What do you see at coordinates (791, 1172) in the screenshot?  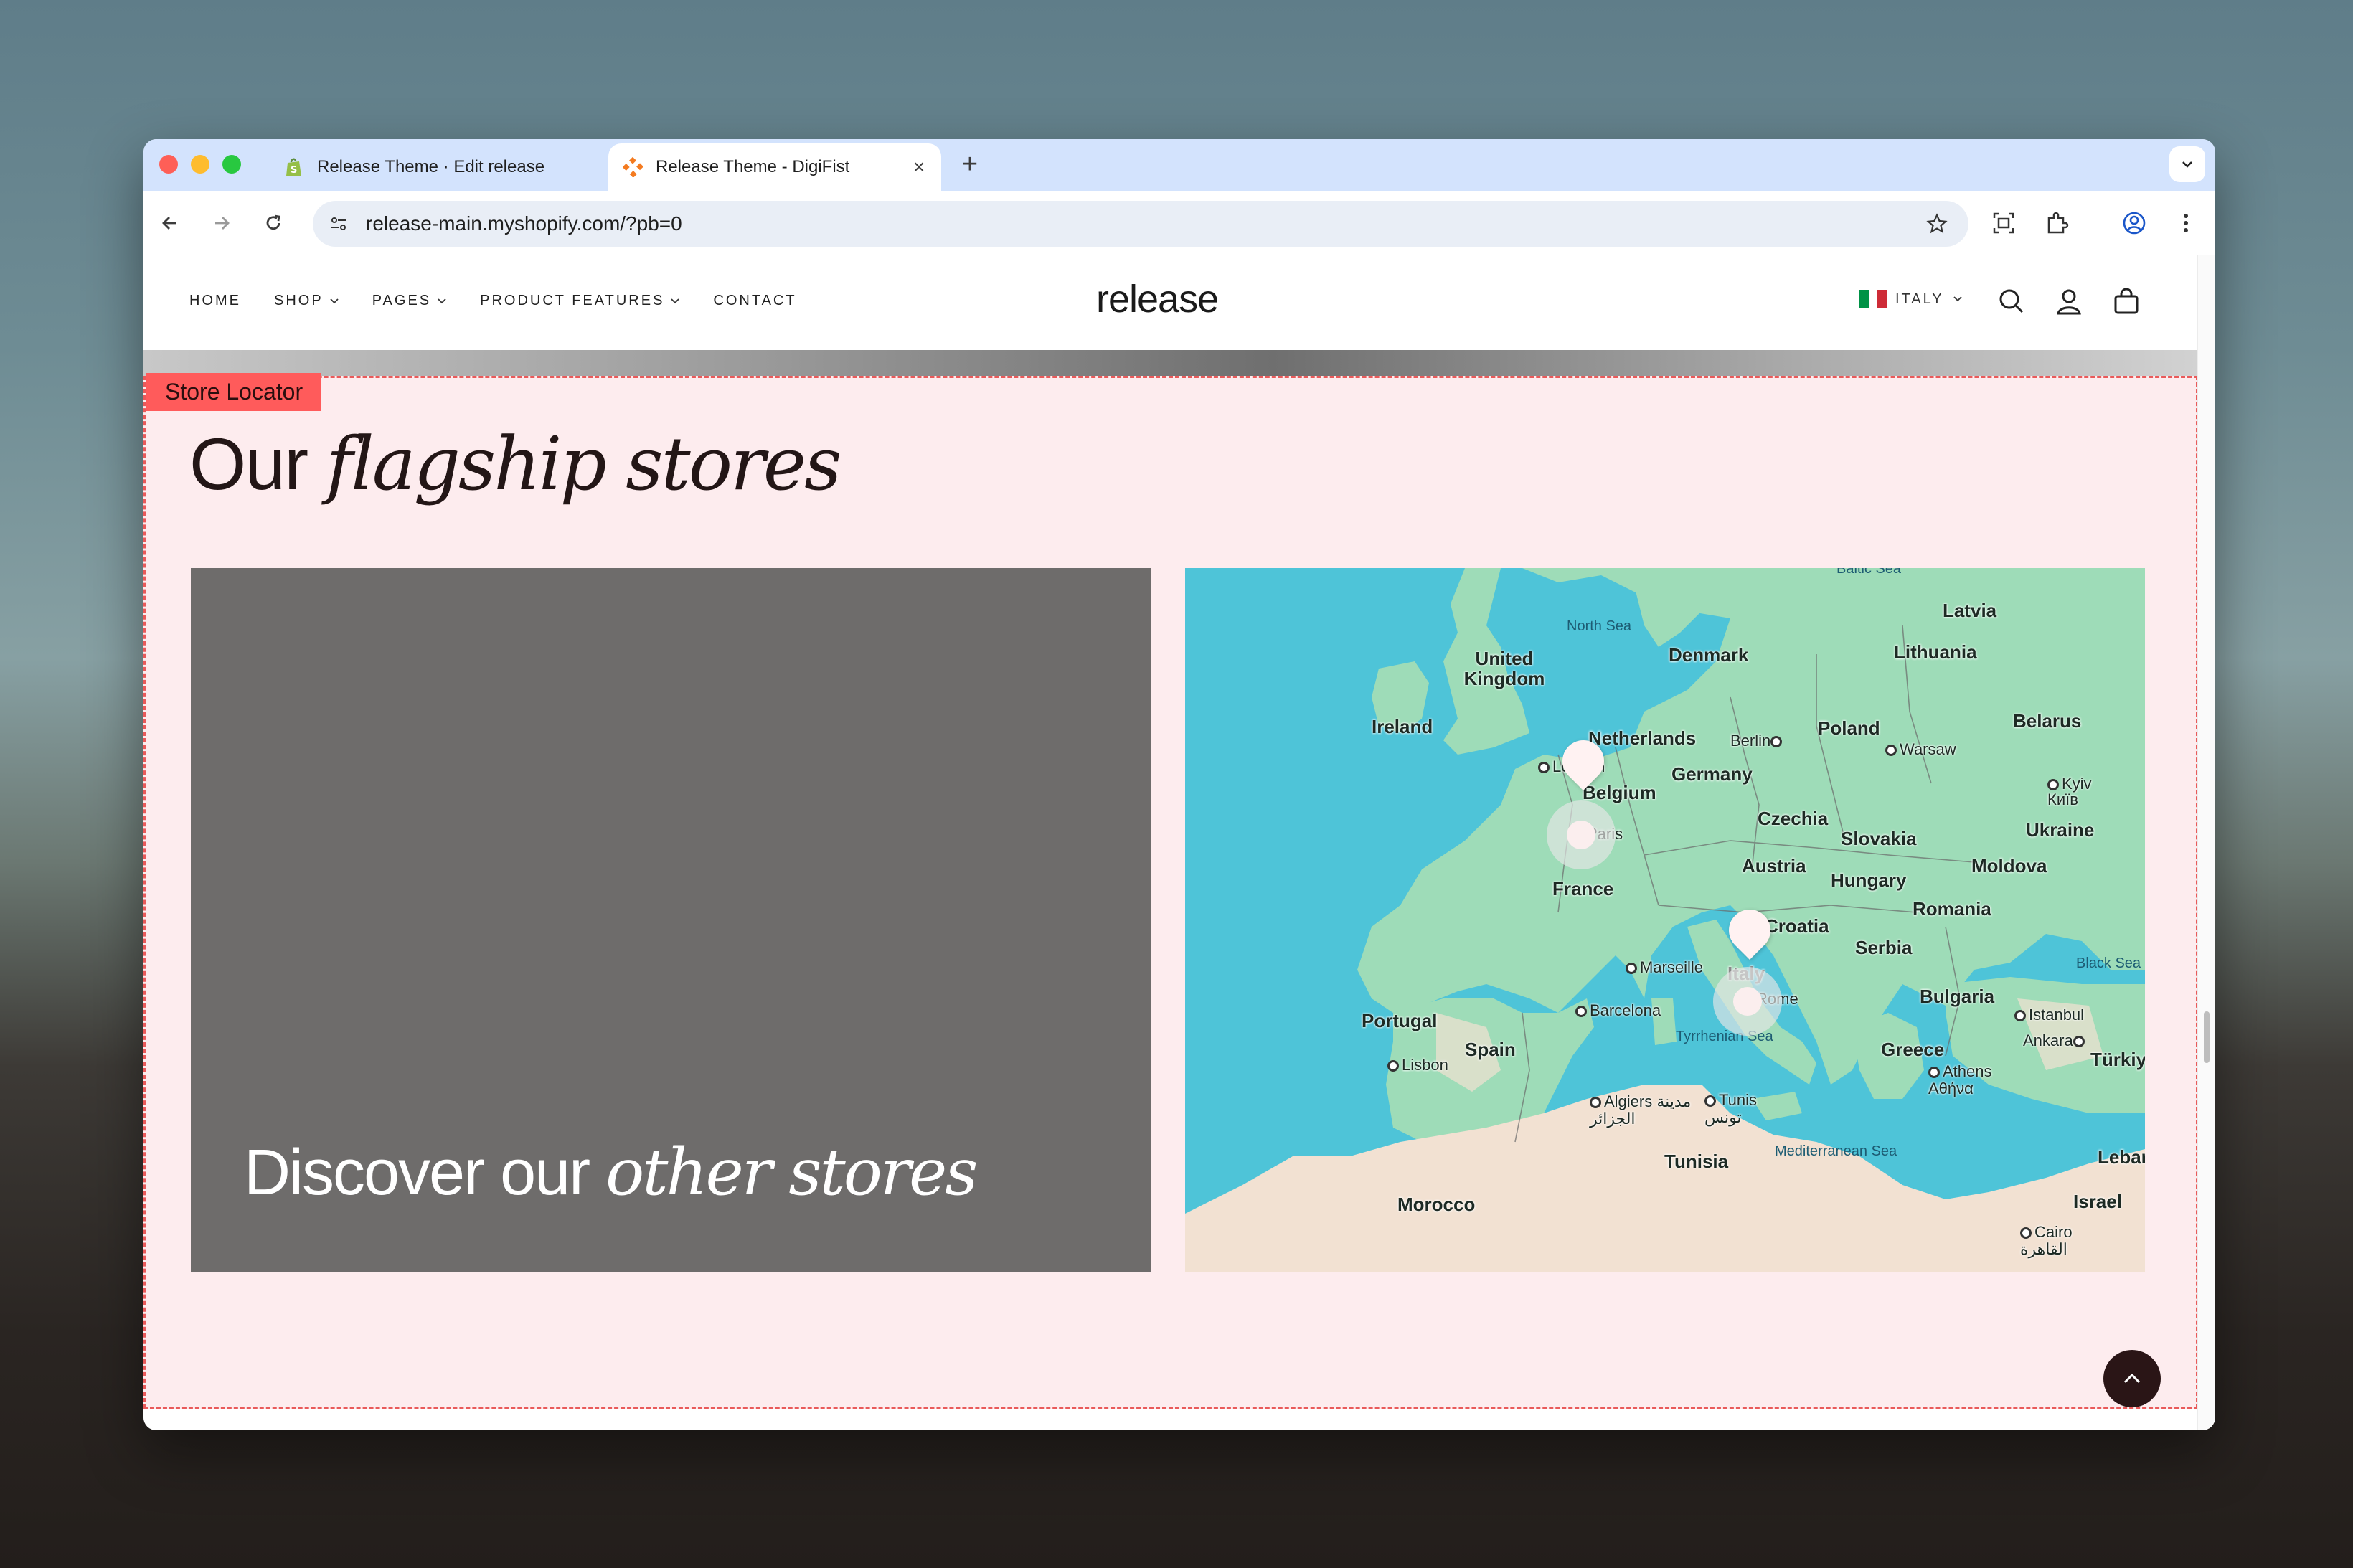 I see `card-italic: other stores` at bounding box center [791, 1172].